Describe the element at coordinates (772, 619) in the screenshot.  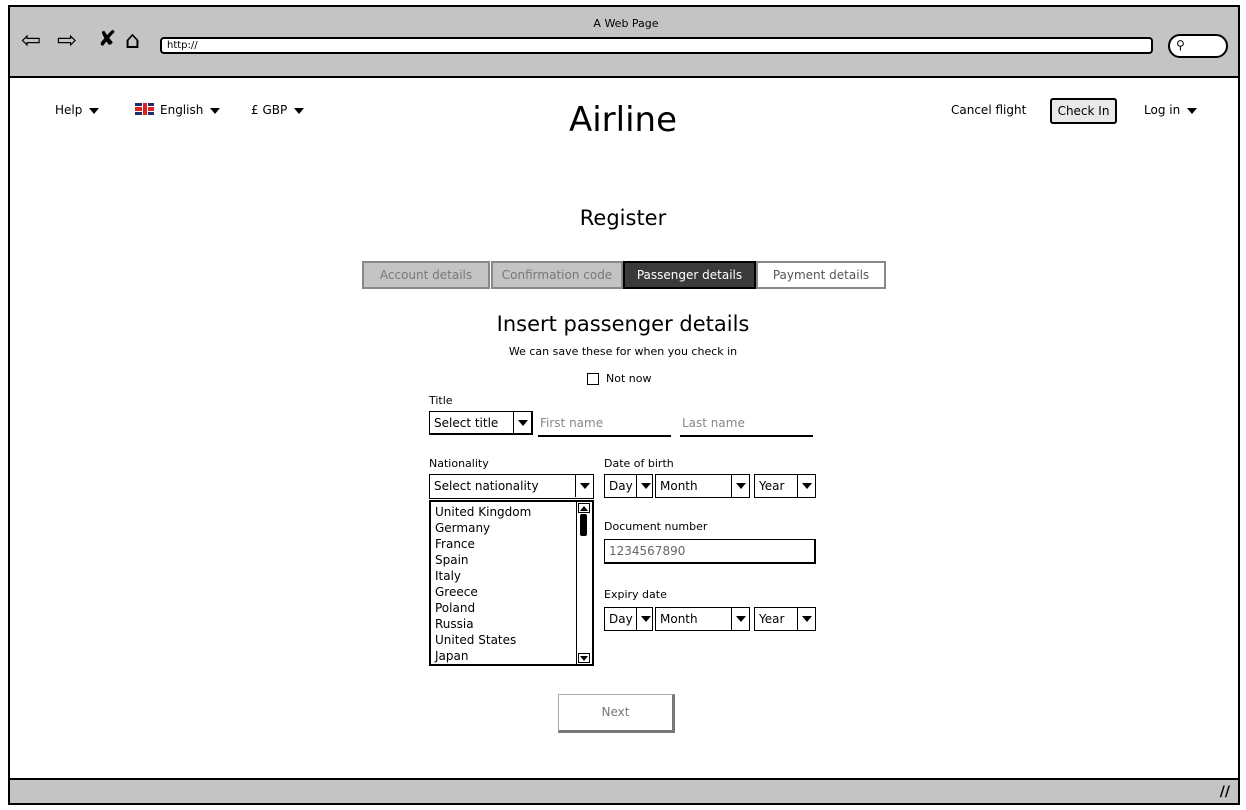
I see `expiry-year-value: Year` at that location.